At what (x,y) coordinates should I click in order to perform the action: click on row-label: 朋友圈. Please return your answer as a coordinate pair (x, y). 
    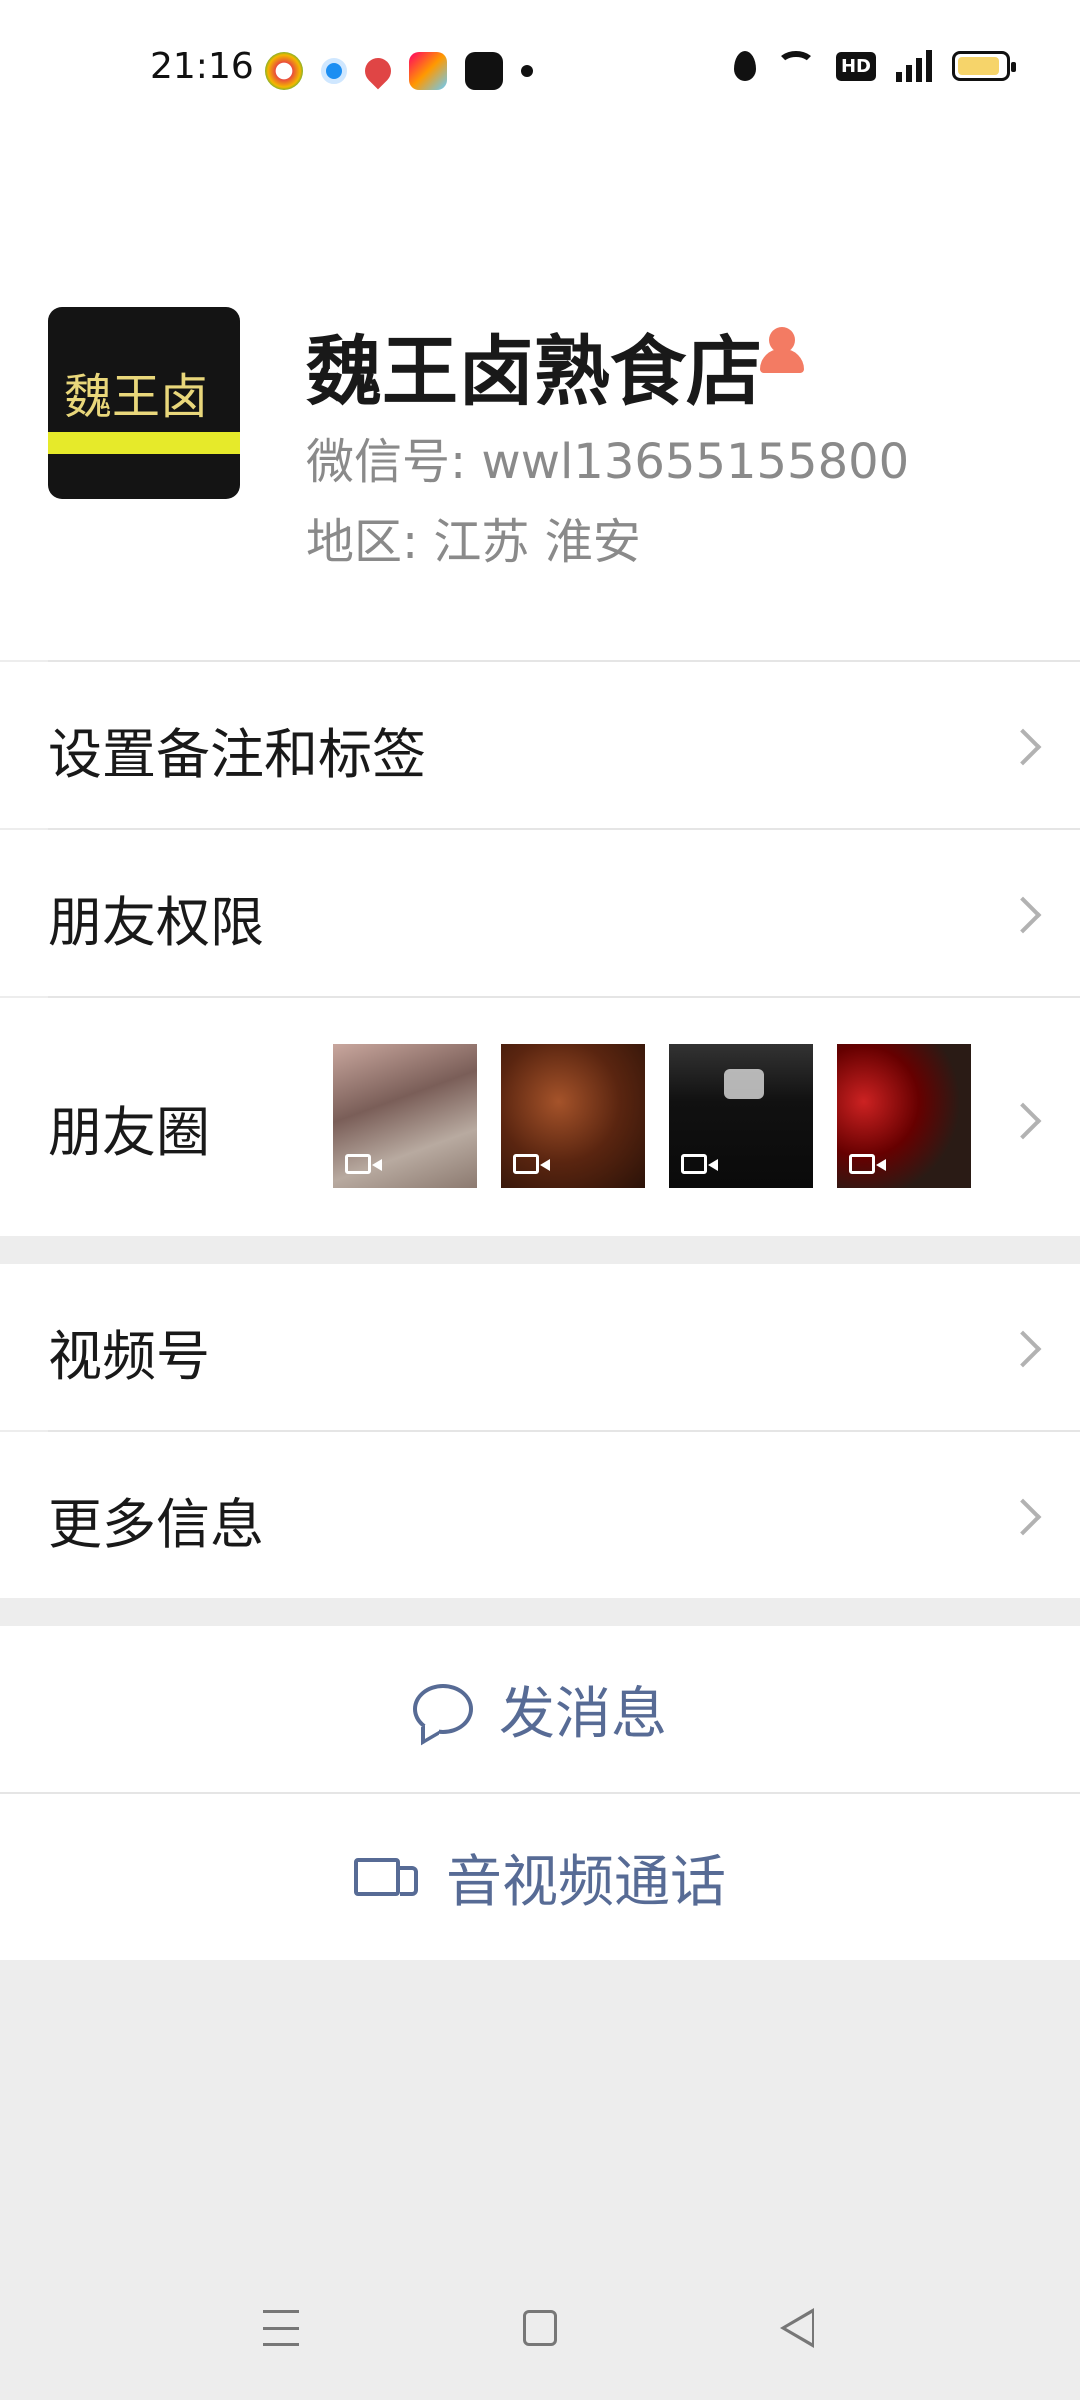
    Looking at the image, I should click on (129, 1132).